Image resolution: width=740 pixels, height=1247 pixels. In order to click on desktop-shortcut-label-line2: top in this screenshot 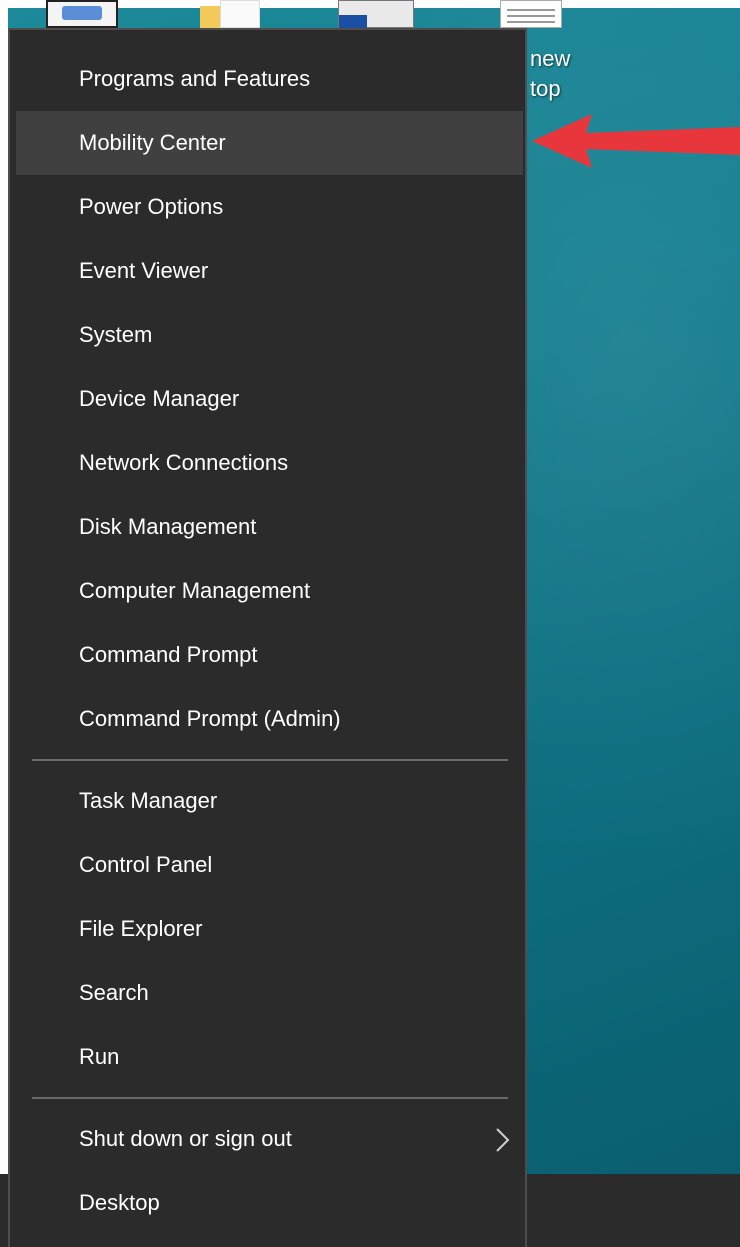, I will do `click(545, 88)`.